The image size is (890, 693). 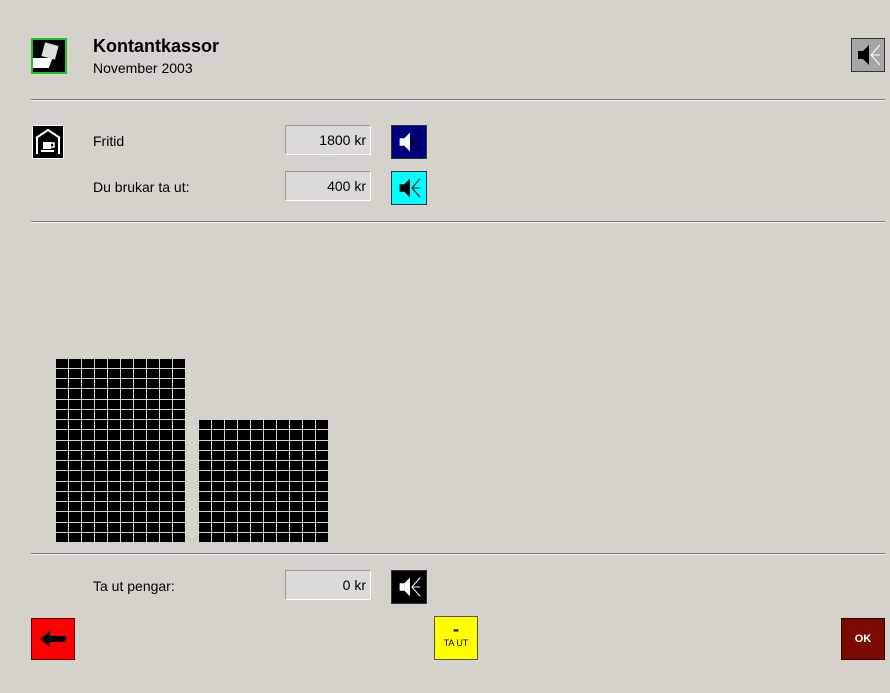 I want to click on fritid-label: Fritid, so click(x=109, y=141).